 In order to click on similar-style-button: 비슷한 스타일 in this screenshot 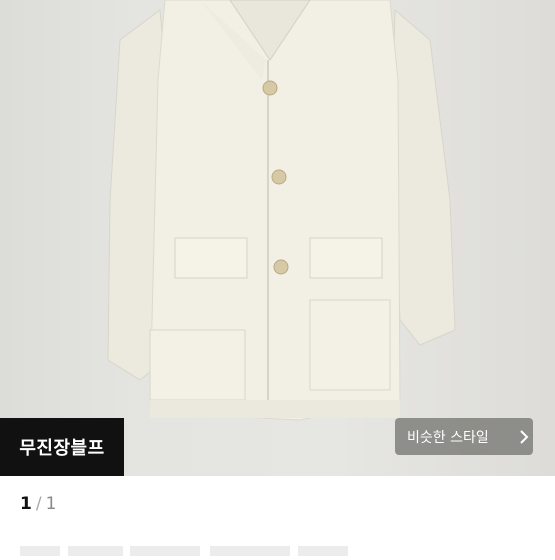, I will do `click(464, 436)`.